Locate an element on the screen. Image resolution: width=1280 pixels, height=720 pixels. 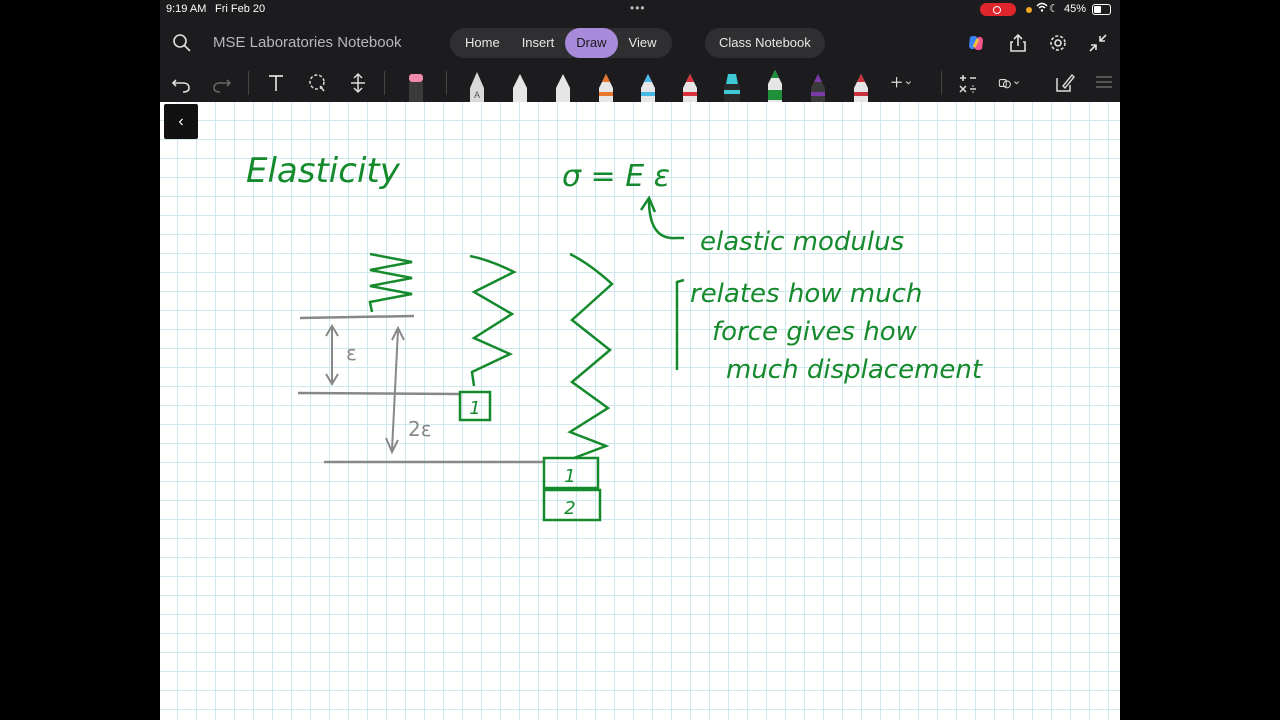
pen-orange-icon is located at coordinates (606, 86).